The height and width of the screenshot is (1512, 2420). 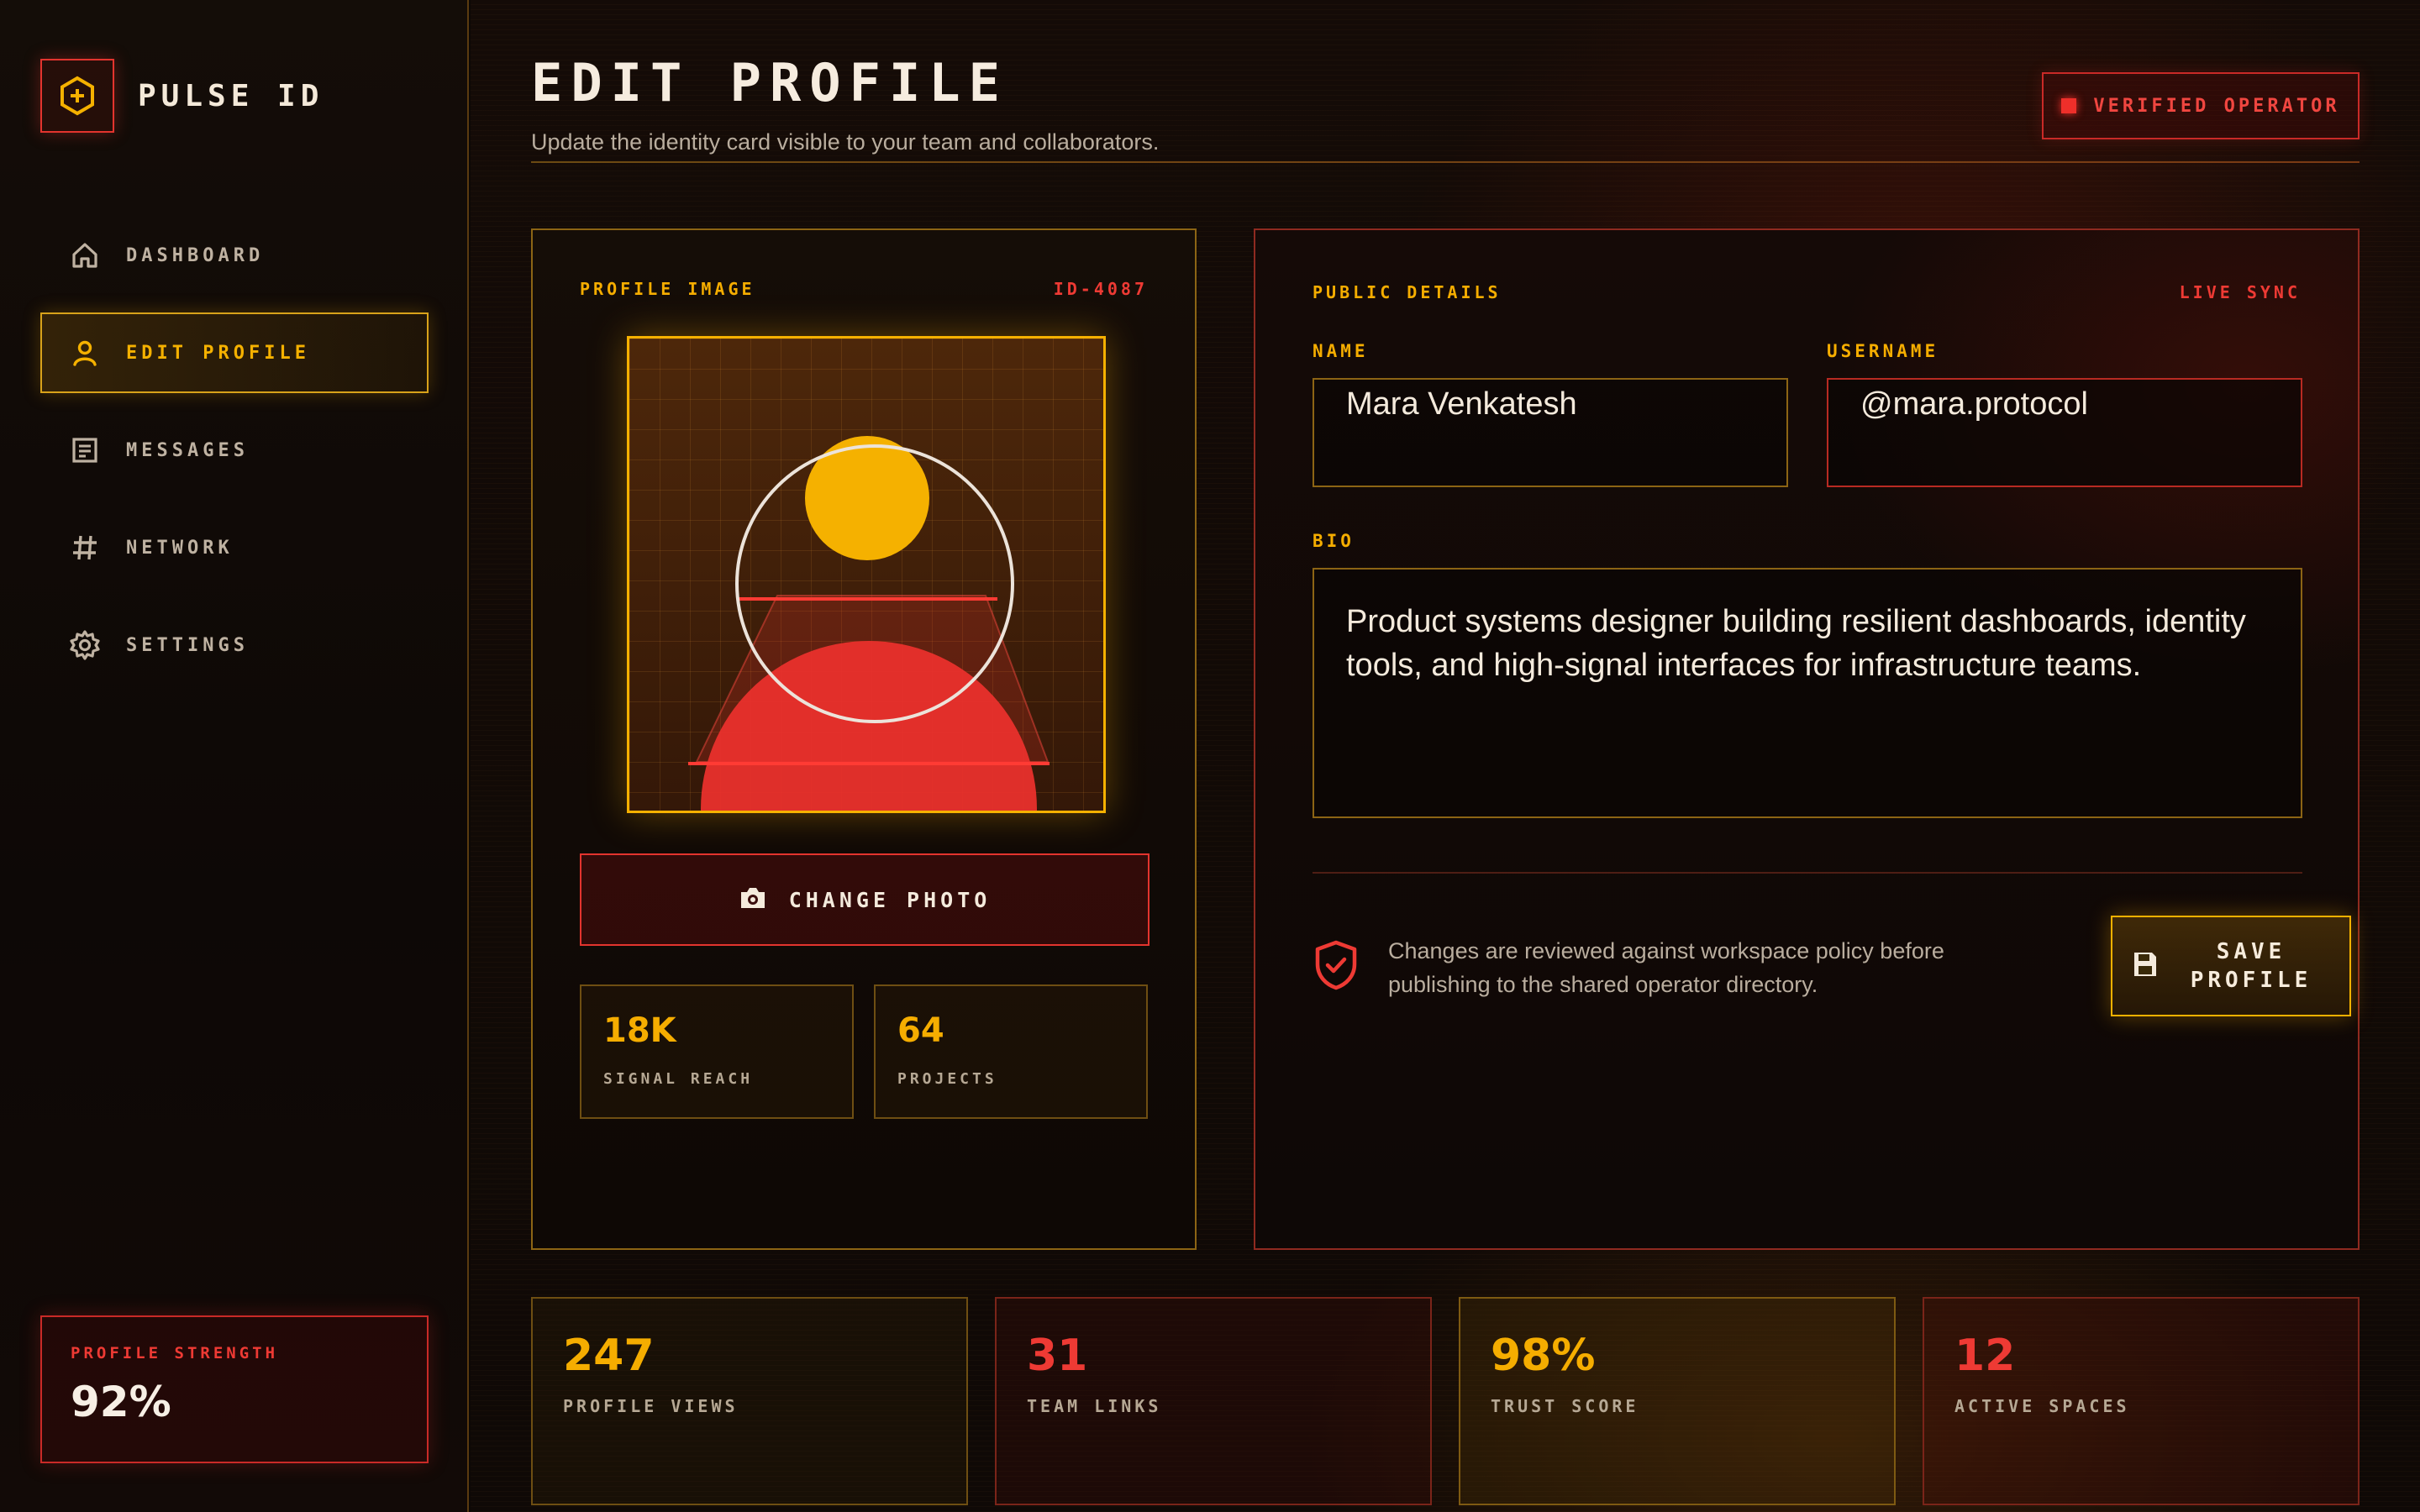 I want to click on team-links-stat: 31 TEAM LINKS, so click(x=1213, y=1401).